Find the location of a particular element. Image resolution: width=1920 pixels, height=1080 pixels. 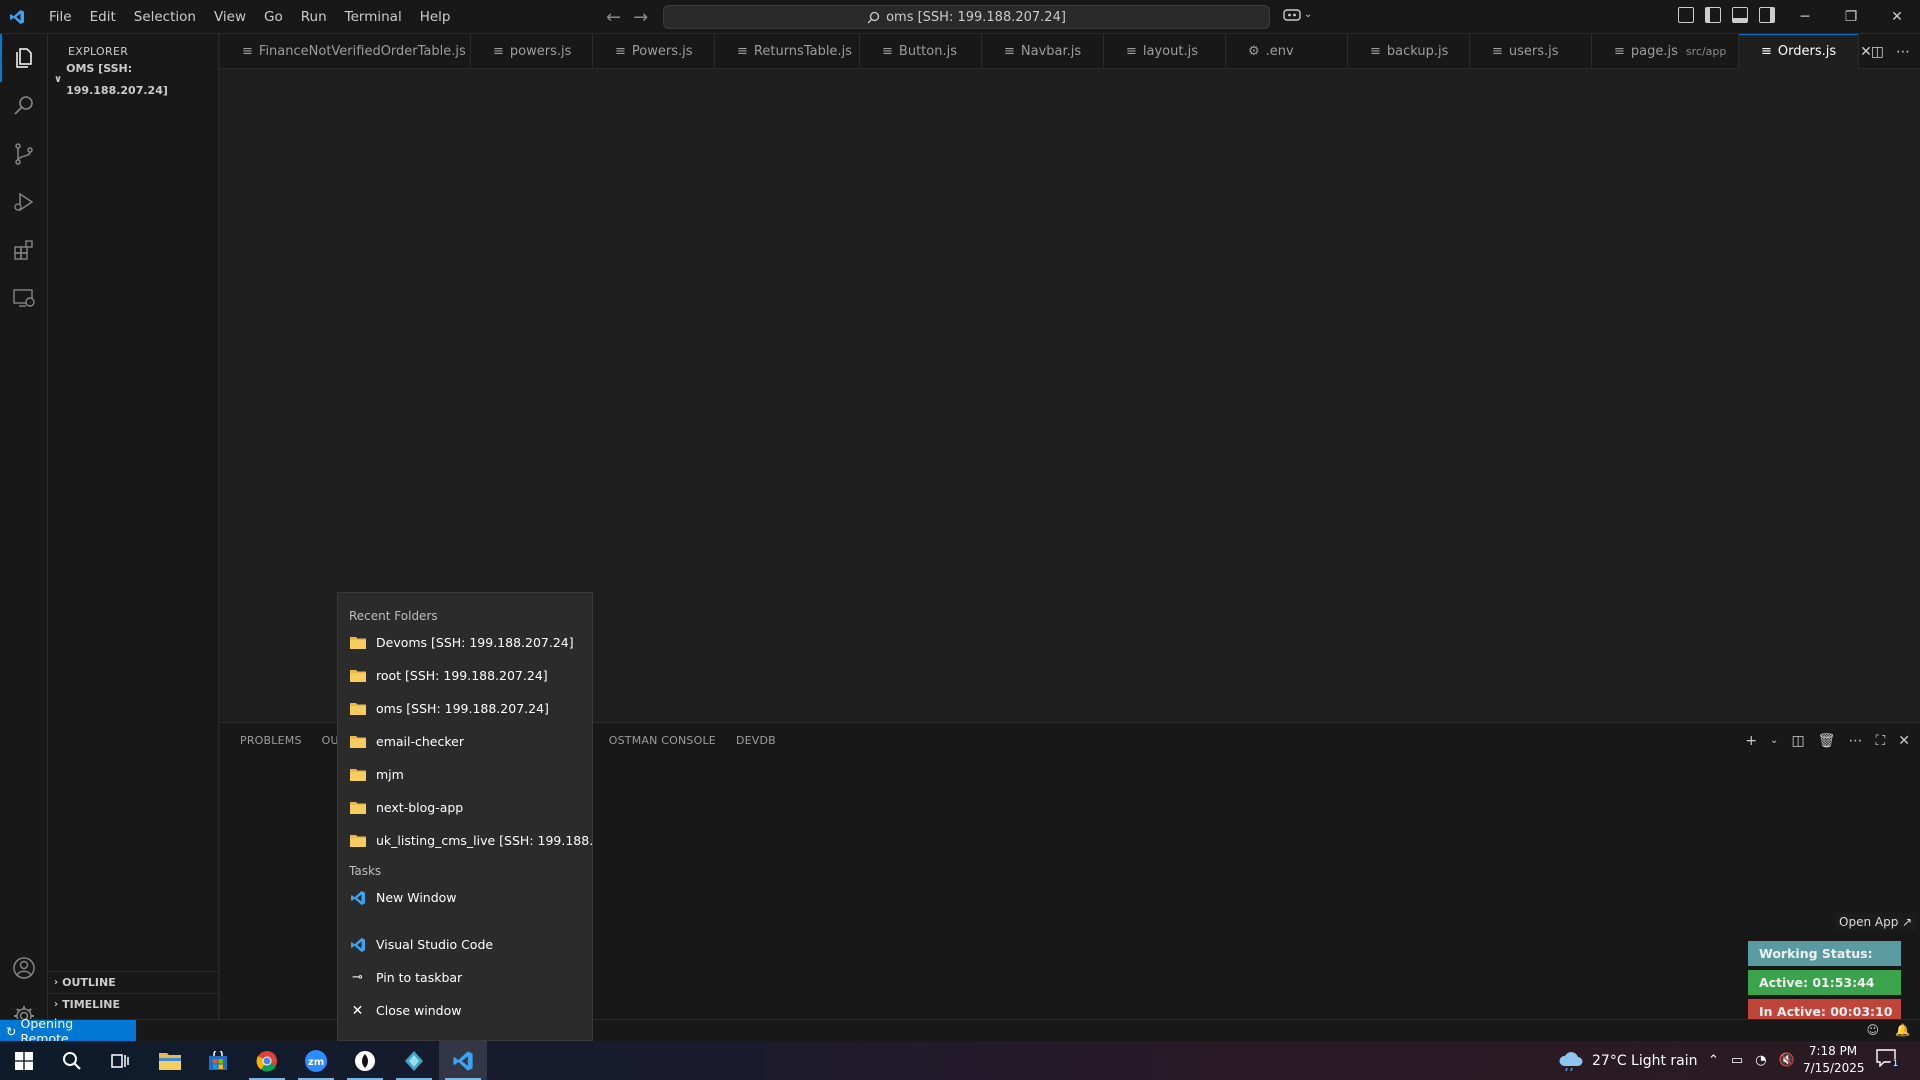

file-explorer-icon is located at coordinates (170, 1060).